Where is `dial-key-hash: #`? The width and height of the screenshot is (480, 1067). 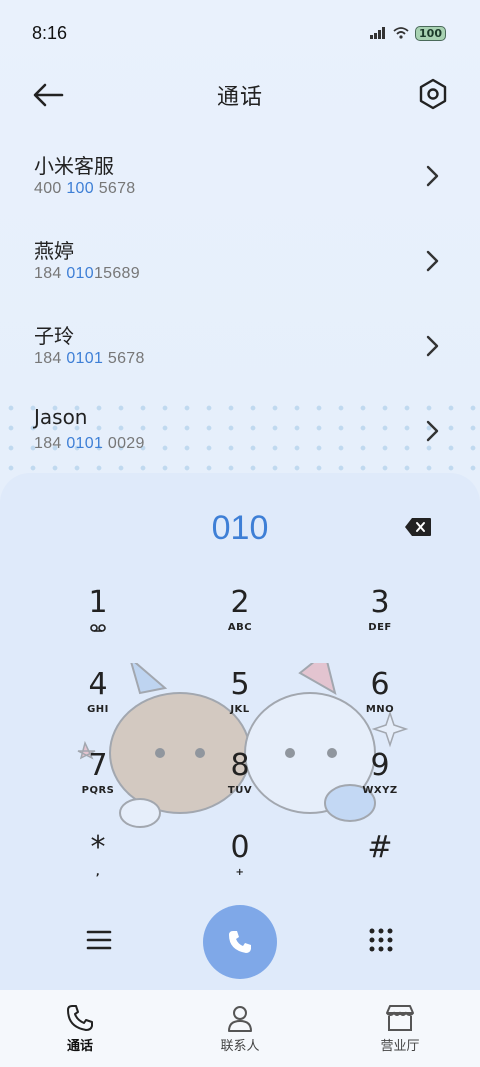 dial-key-hash: # is located at coordinates (380, 868).